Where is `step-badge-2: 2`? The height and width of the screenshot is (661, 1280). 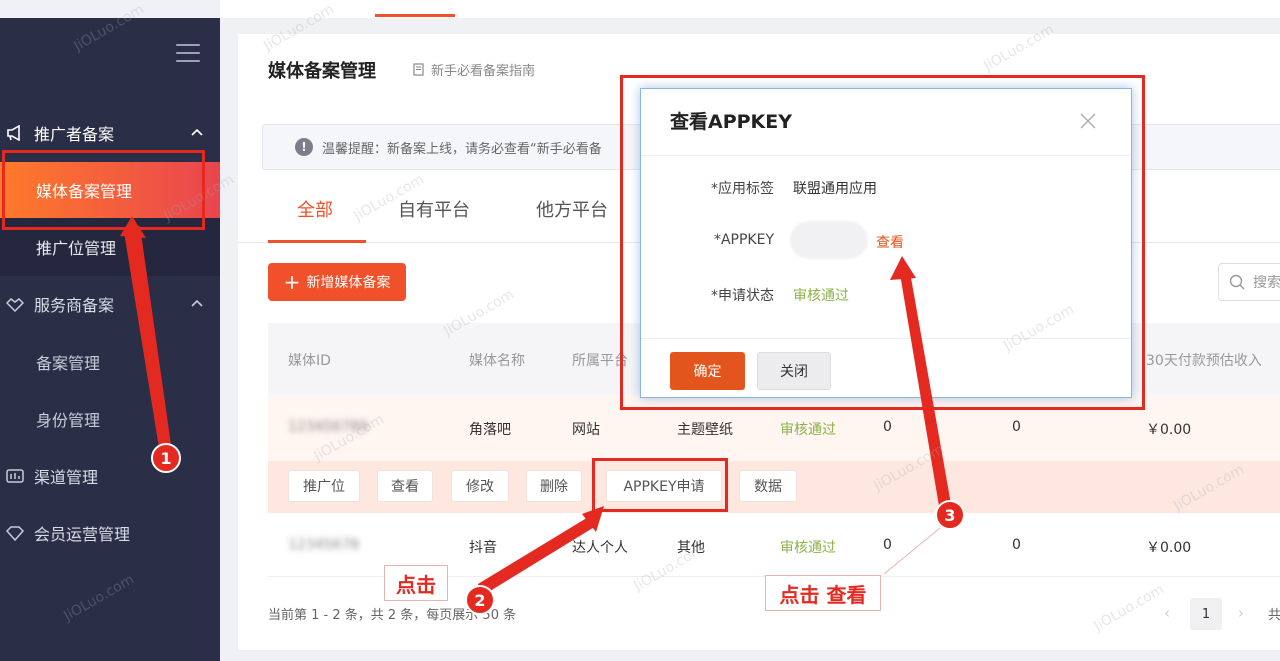
step-badge-2: 2 is located at coordinates (480, 600).